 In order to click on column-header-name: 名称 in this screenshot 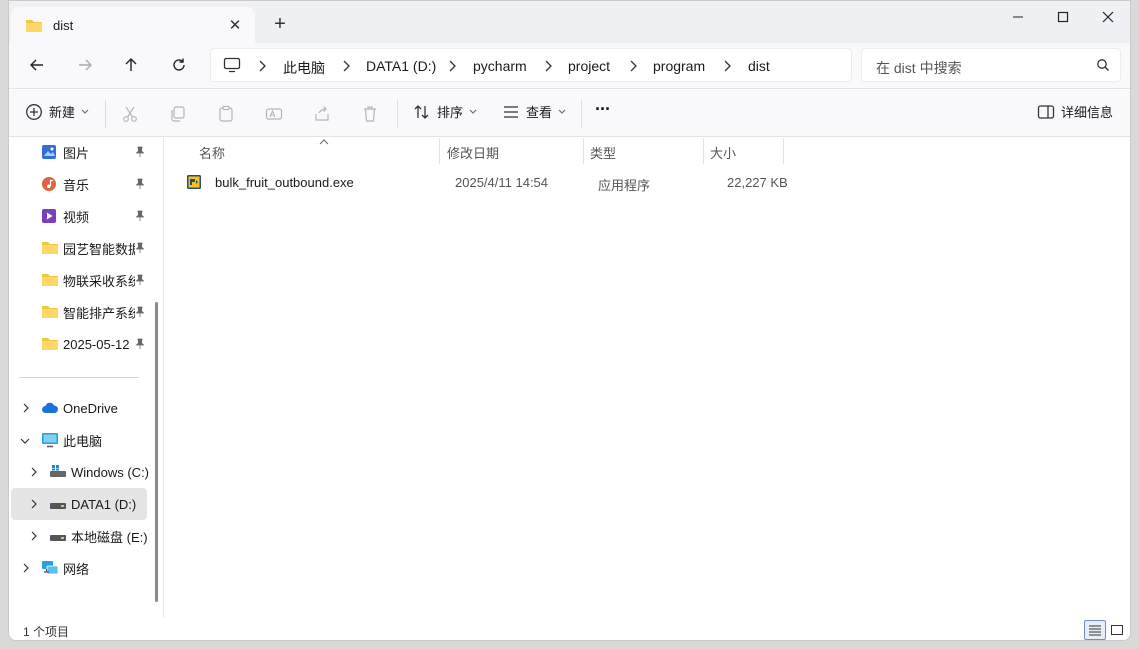, I will do `click(212, 152)`.